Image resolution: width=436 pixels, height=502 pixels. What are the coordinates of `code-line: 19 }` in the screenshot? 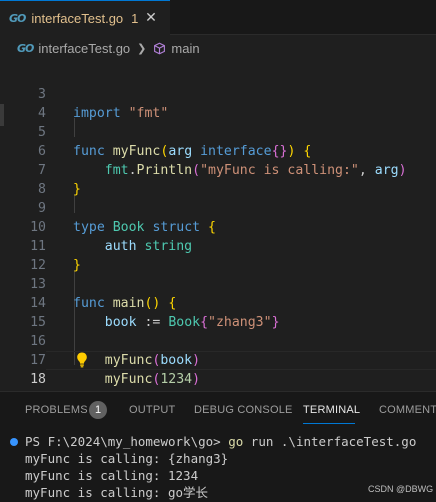 It's located at (218, 379).